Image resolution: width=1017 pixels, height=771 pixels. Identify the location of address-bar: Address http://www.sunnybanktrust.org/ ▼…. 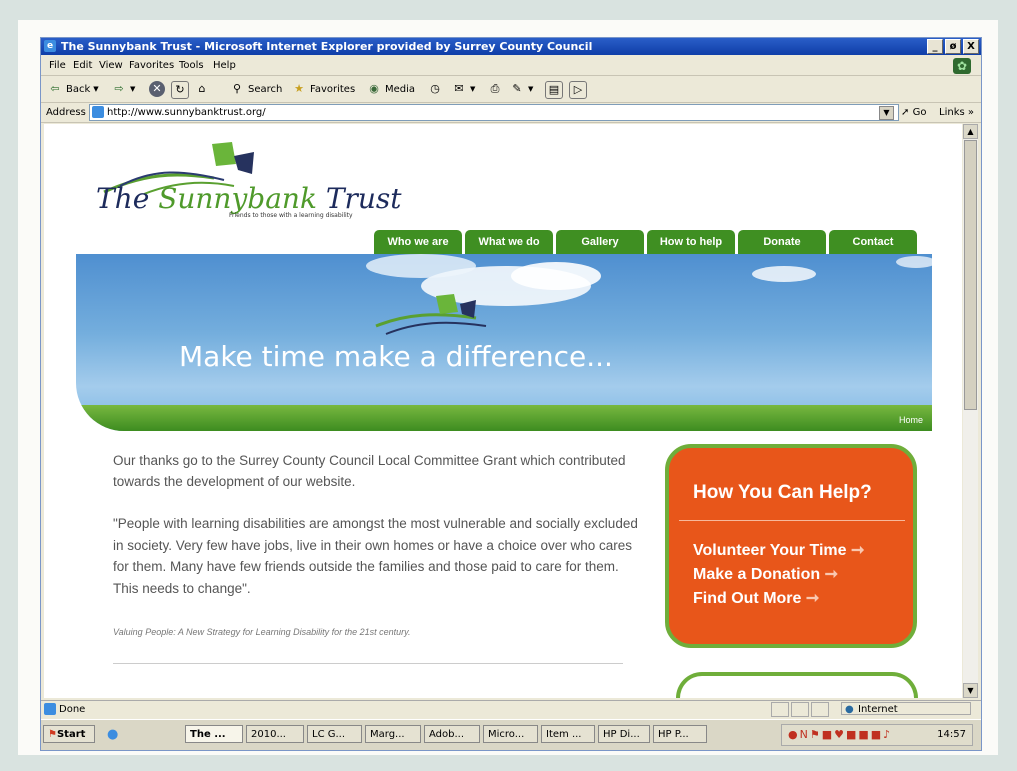
(511, 113).